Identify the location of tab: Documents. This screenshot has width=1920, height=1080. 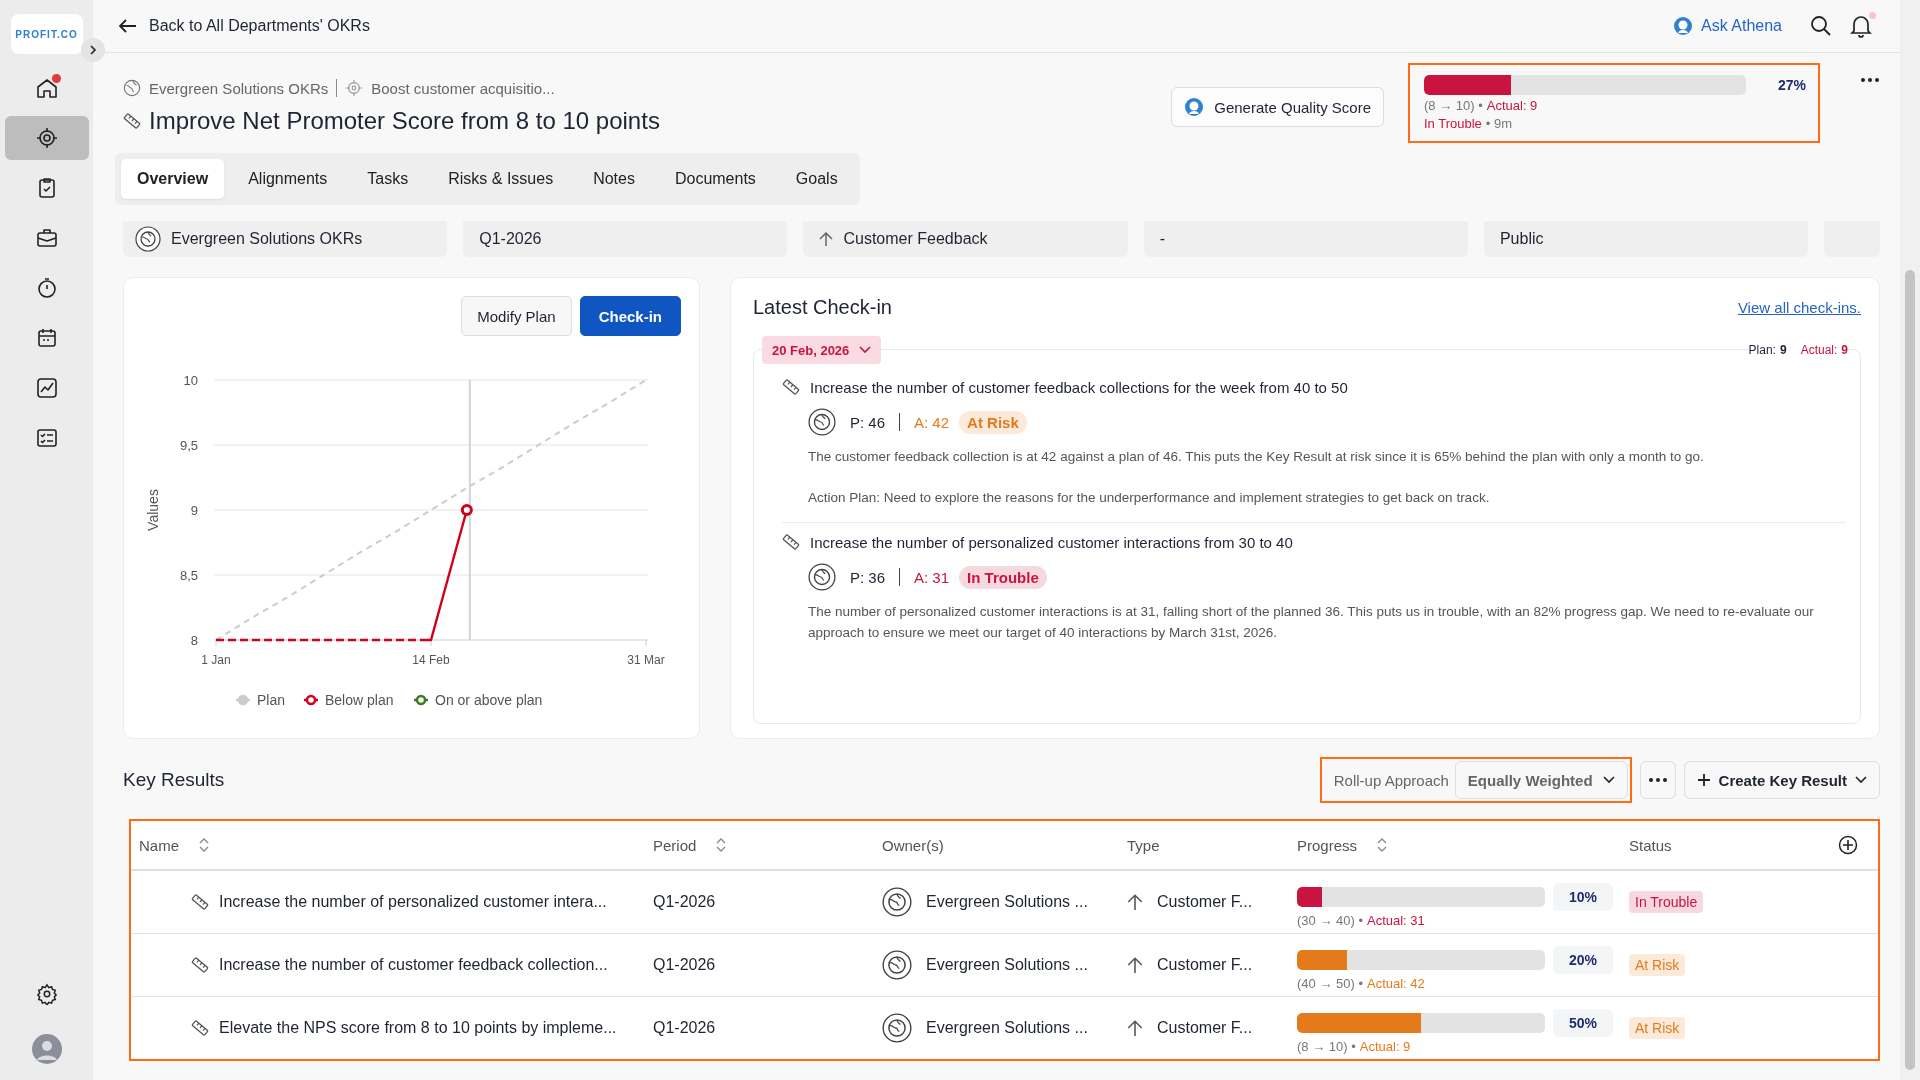
(715, 179).